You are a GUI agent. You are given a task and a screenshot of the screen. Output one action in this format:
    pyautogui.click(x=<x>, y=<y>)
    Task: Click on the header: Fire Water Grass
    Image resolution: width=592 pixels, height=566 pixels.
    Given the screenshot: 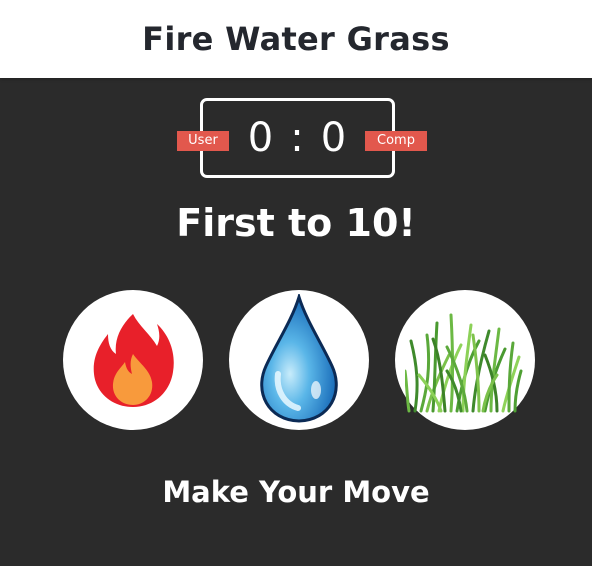 What is the action you would take?
    pyautogui.click(x=296, y=39)
    